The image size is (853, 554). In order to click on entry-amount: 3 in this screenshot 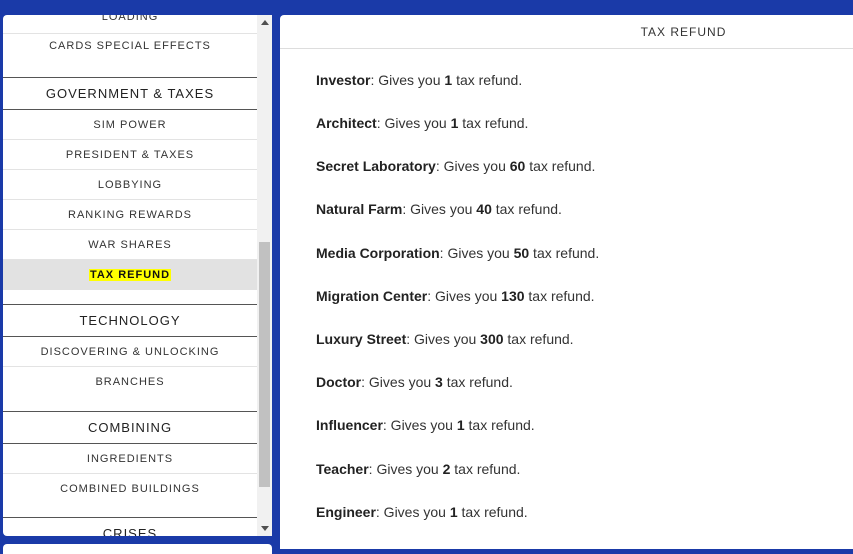, I will do `click(439, 382)`.